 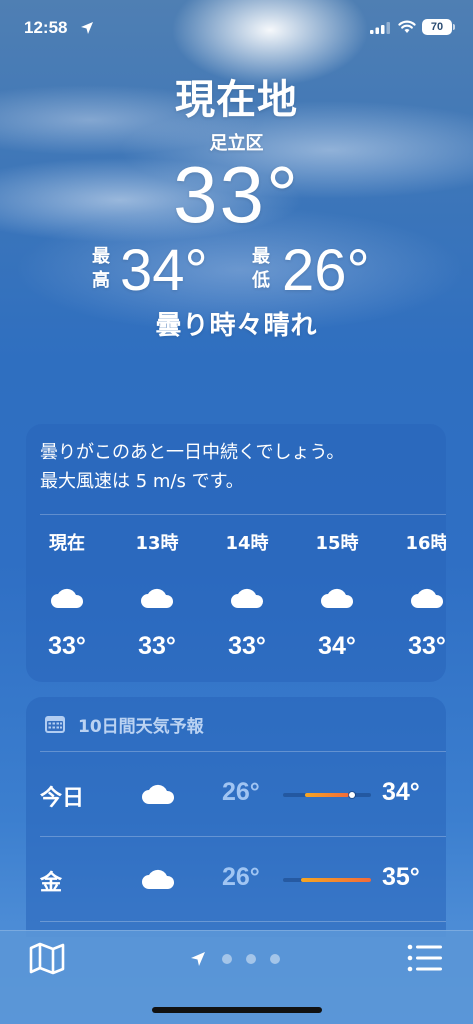 What do you see at coordinates (247, 543) in the screenshot?
I see `hour-label: 14時` at bounding box center [247, 543].